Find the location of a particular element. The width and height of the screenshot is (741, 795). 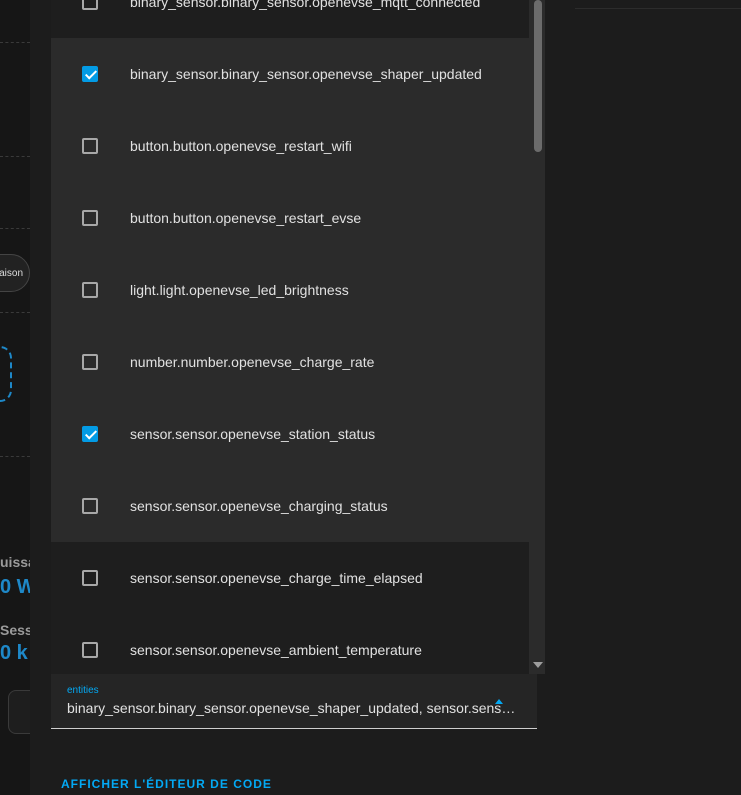

background-dashboard: aison uissa 0 W Sessi 0 k is located at coordinates (20, 397).